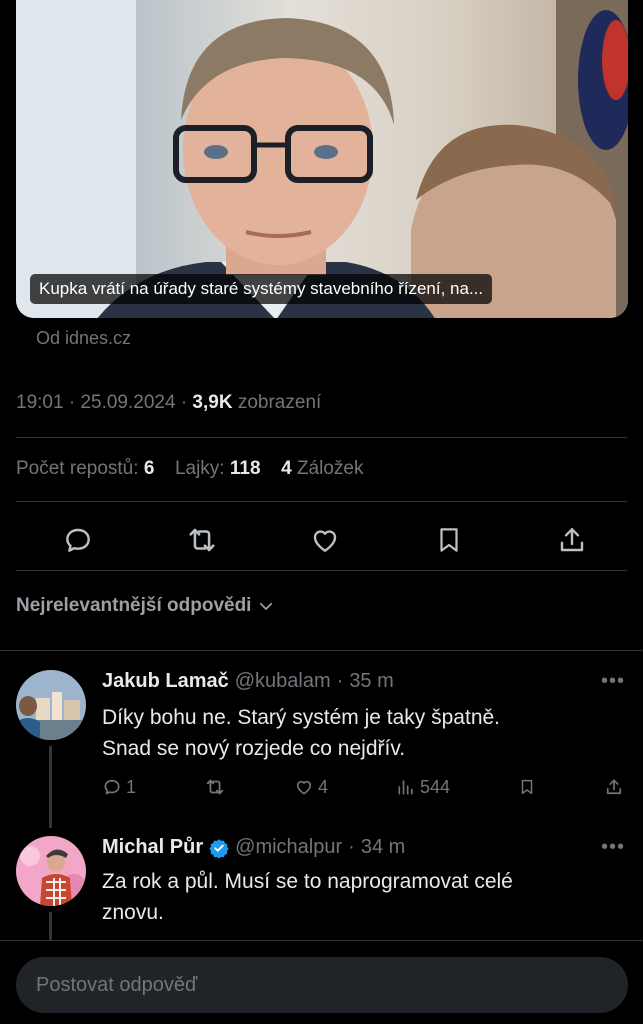 This screenshot has width=643, height=1024. I want to click on likes-label: Lajky:, so click(199, 468).